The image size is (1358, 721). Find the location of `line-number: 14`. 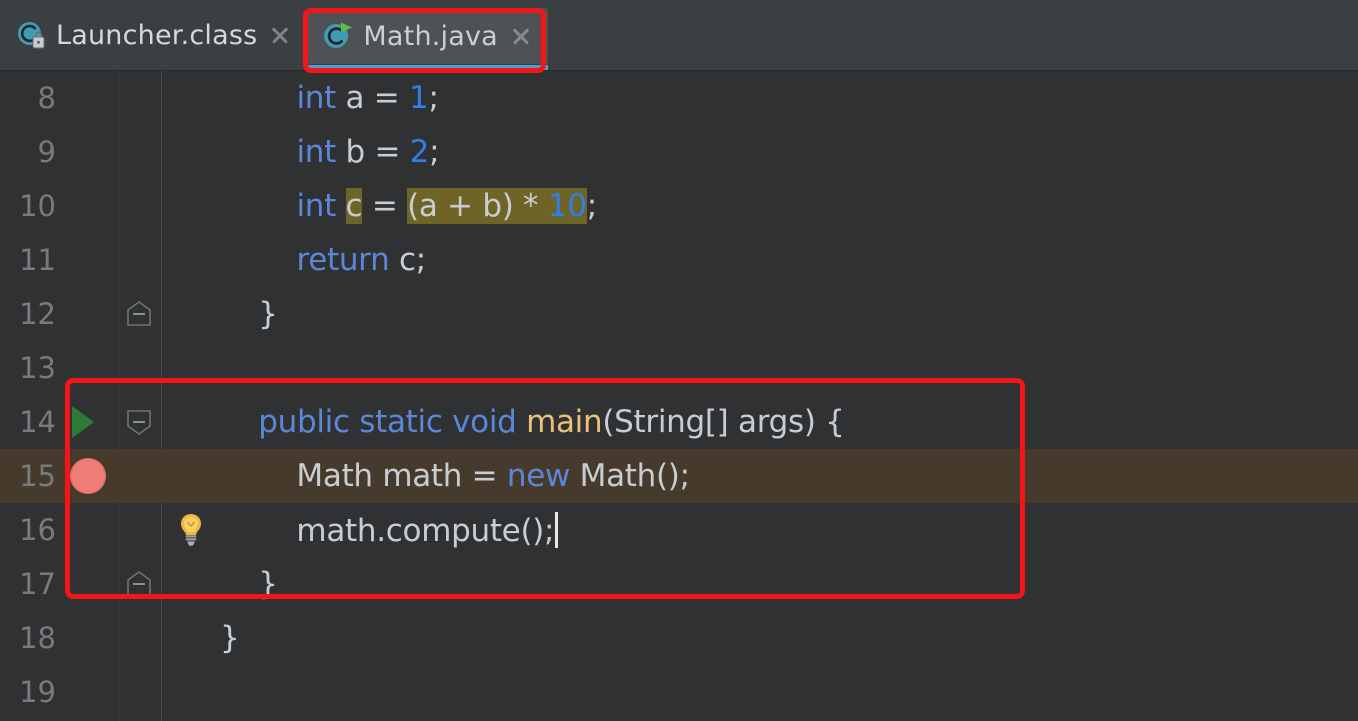

line-number: 14 is located at coordinates (37, 422).